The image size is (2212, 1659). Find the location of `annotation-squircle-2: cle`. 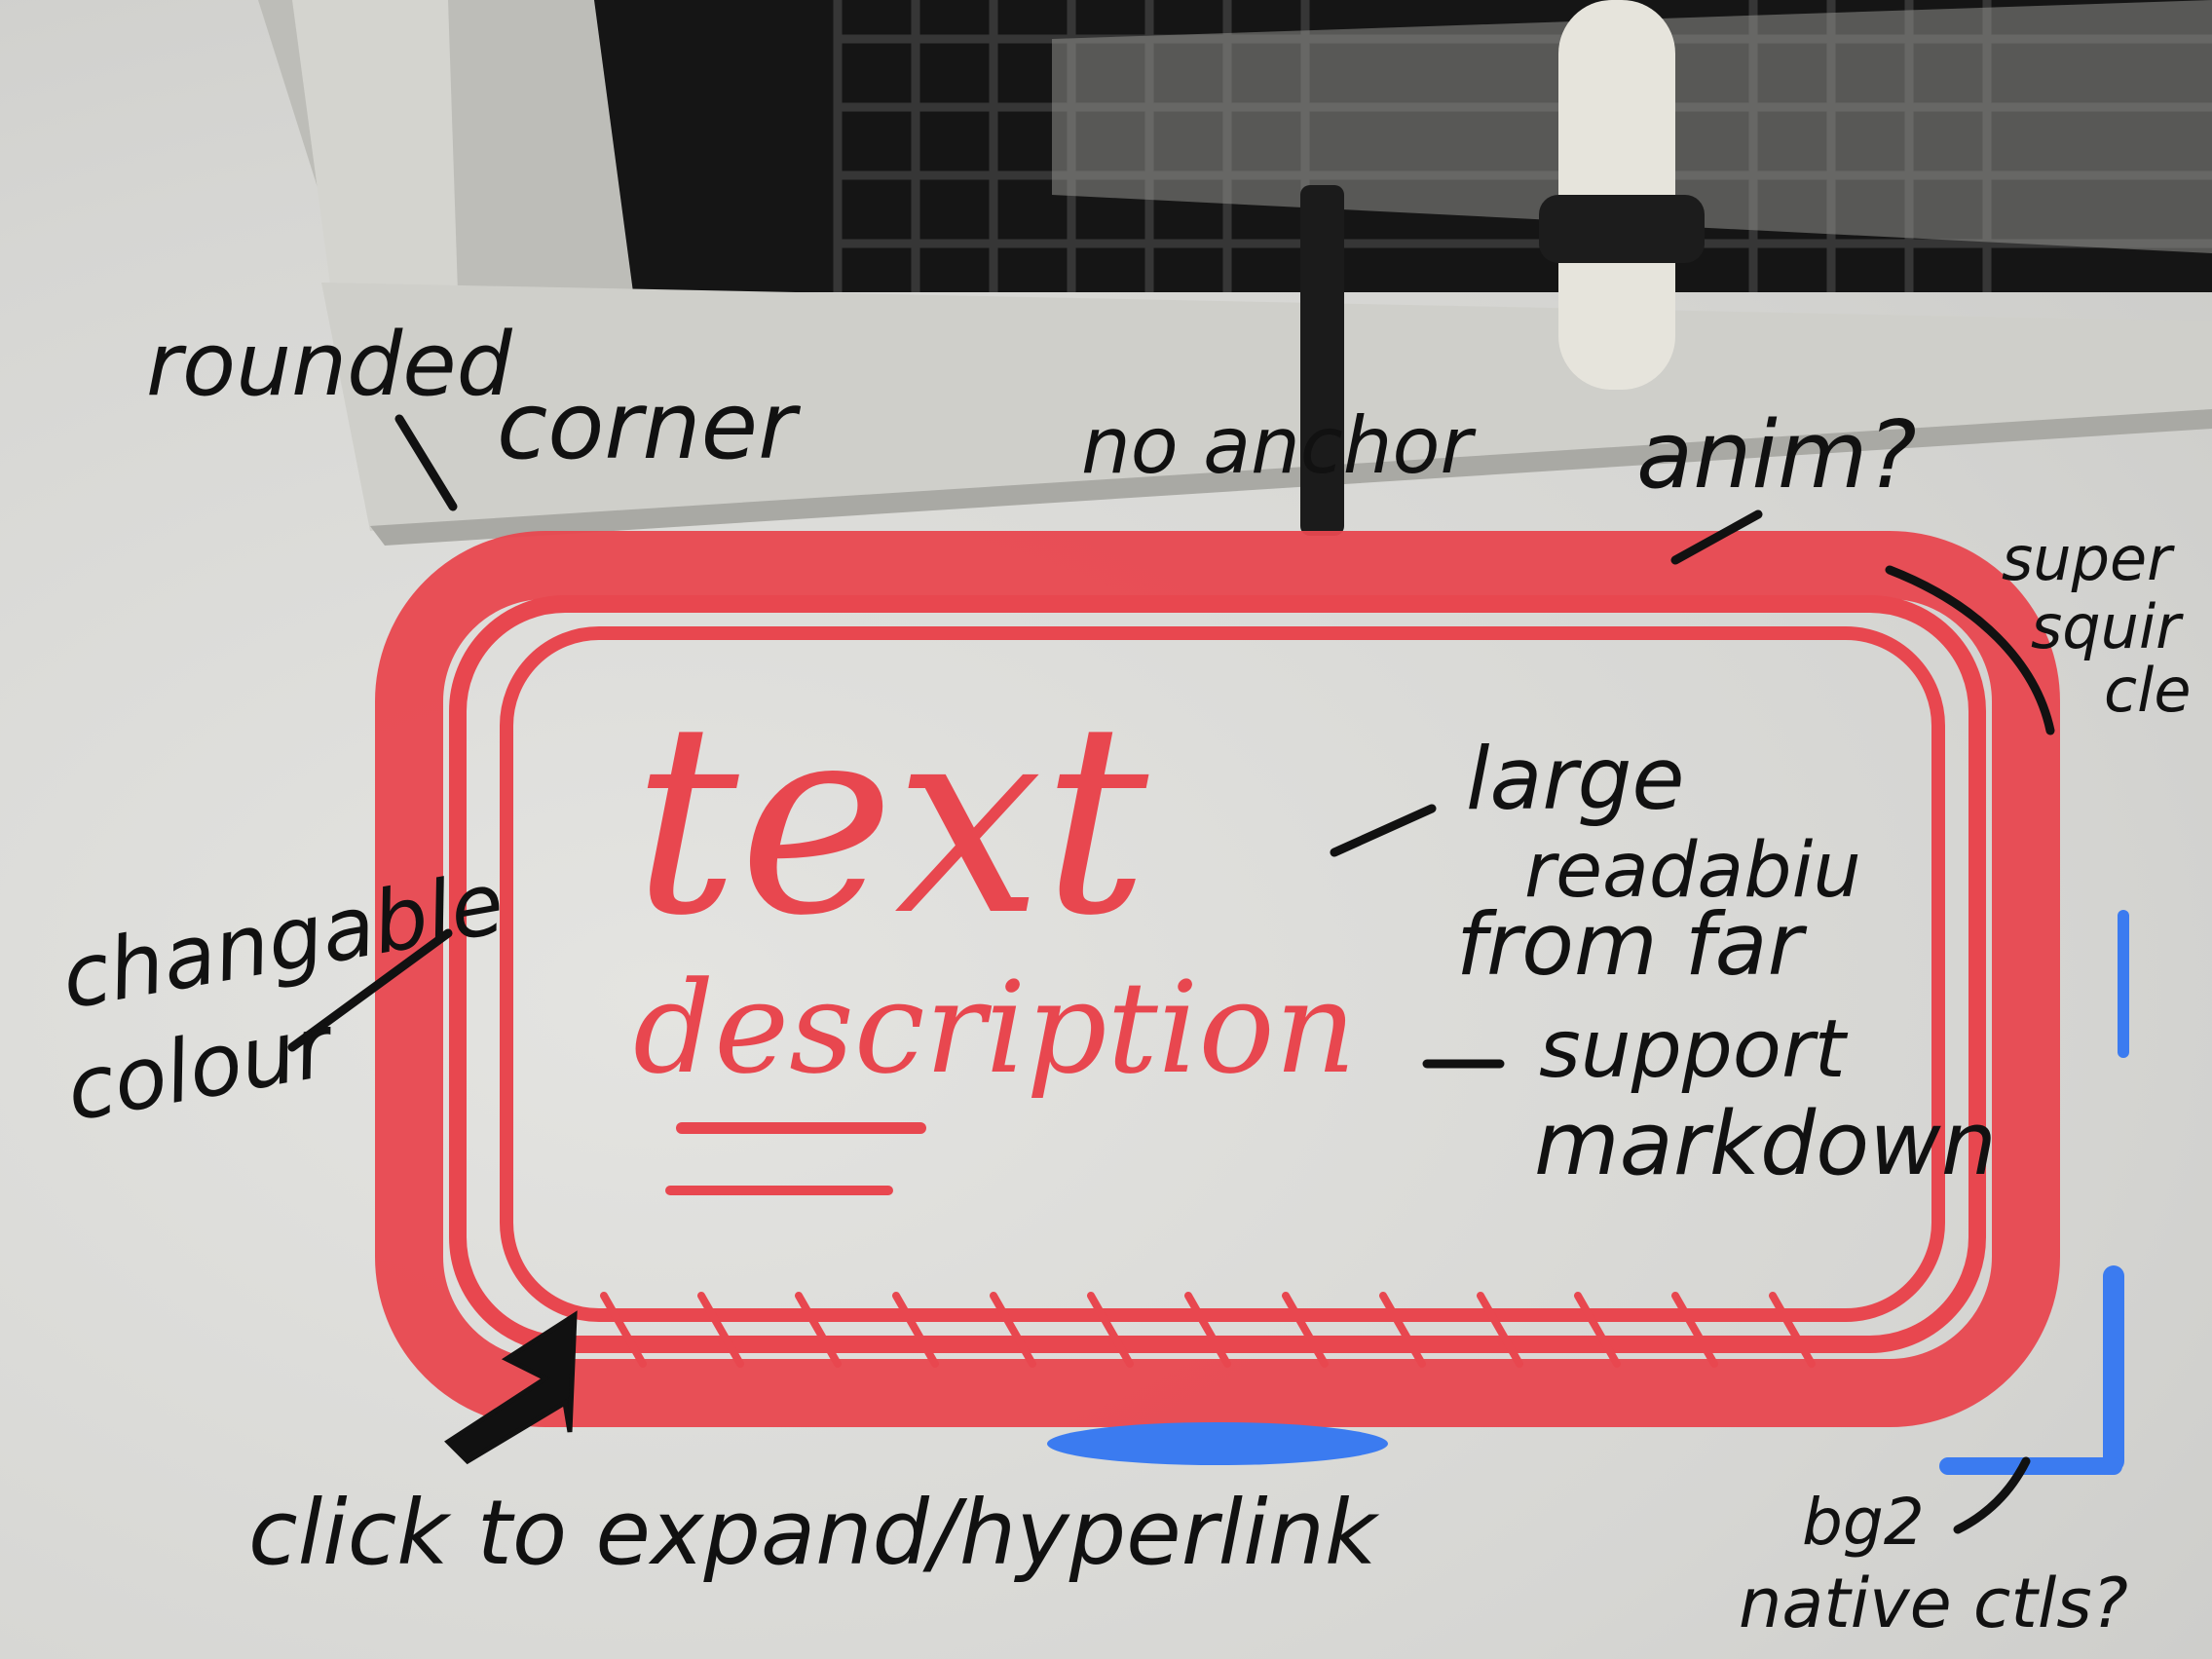

annotation-squircle-2: cle is located at coordinates (2147, 690).